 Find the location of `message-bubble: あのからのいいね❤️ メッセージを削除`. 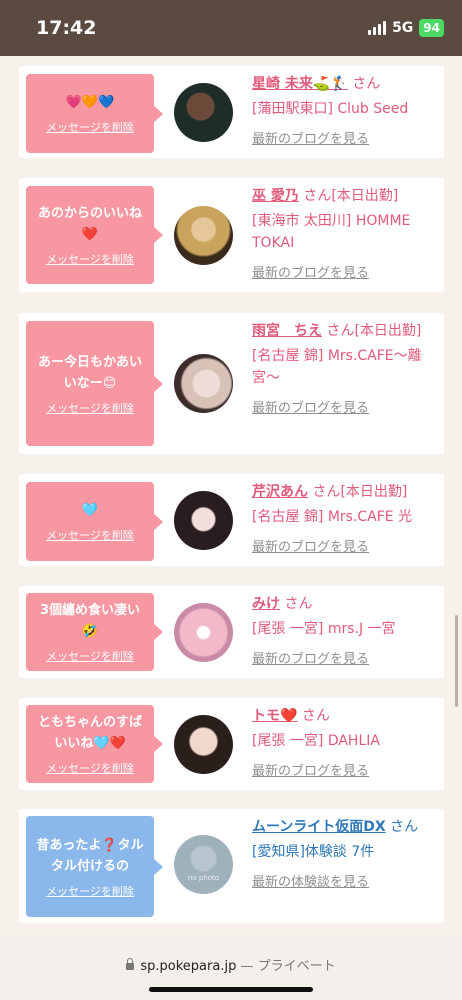

message-bubble: あのからのいいね❤️ メッセージを削除 is located at coordinates (94, 235).